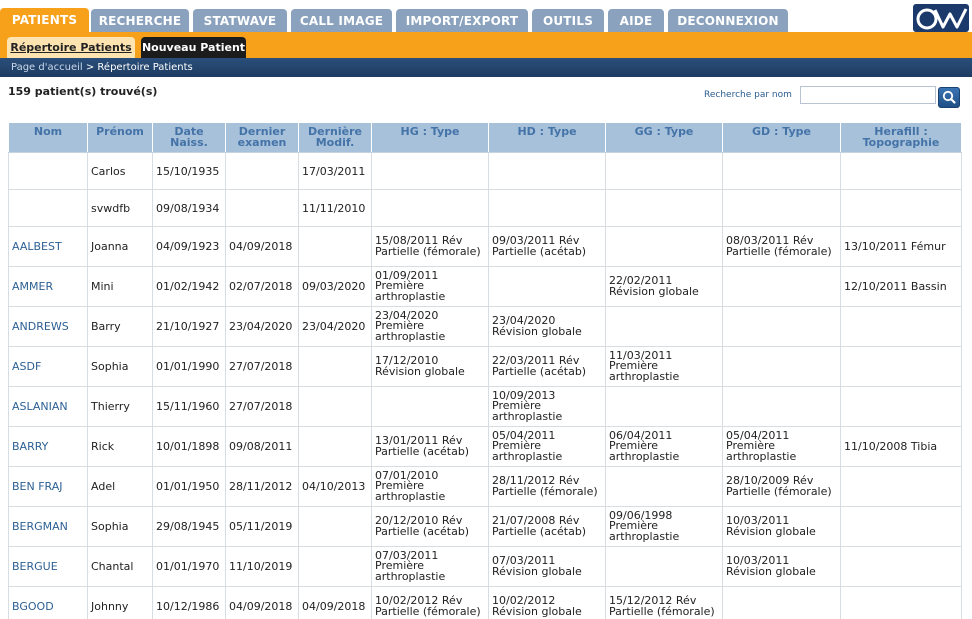  Describe the element at coordinates (48, 246) in the screenshot. I see `col-nom-cell: AALBEST` at that location.